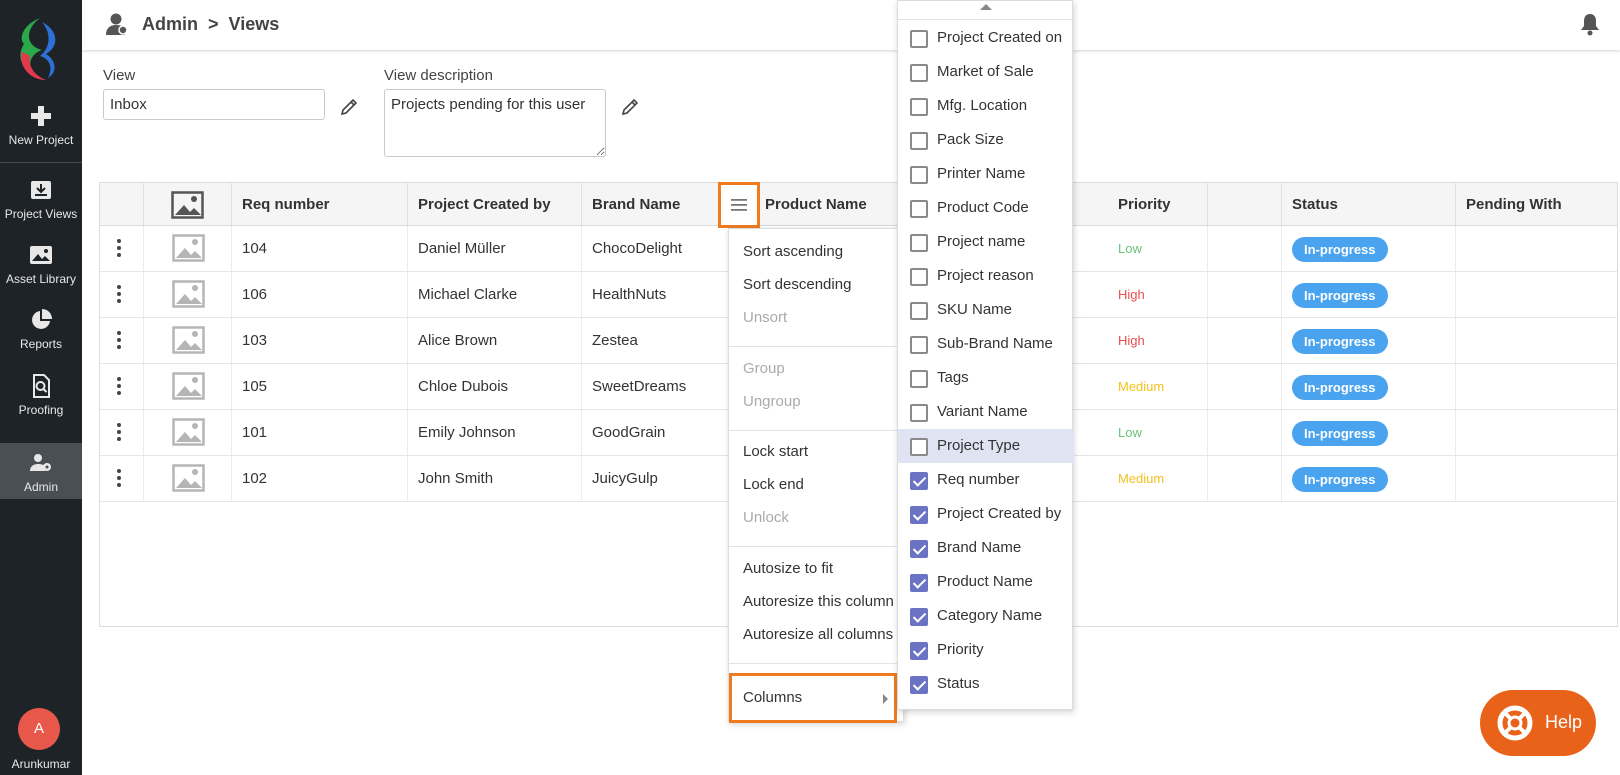 The height and width of the screenshot is (775, 1620). What do you see at coordinates (1340, 295) in the screenshot?
I see `status-badge: In-progress` at bounding box center [1340, 295].